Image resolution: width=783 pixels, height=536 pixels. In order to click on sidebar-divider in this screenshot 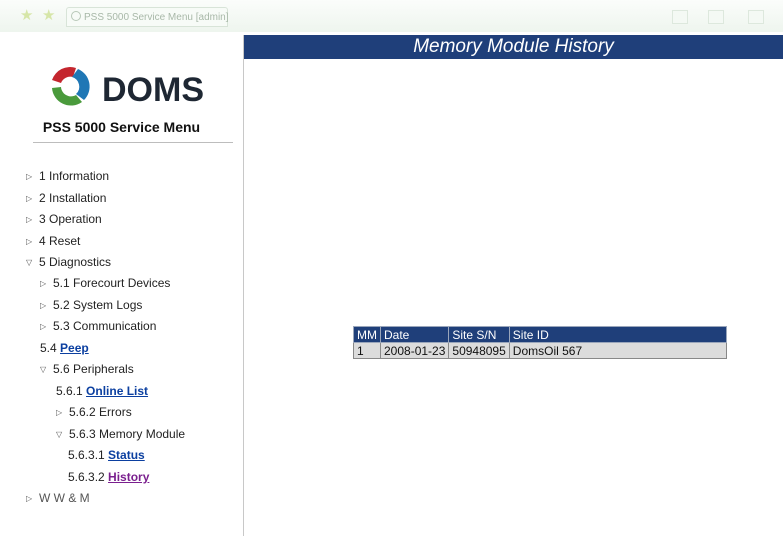, I will do `click(243, 285)`.